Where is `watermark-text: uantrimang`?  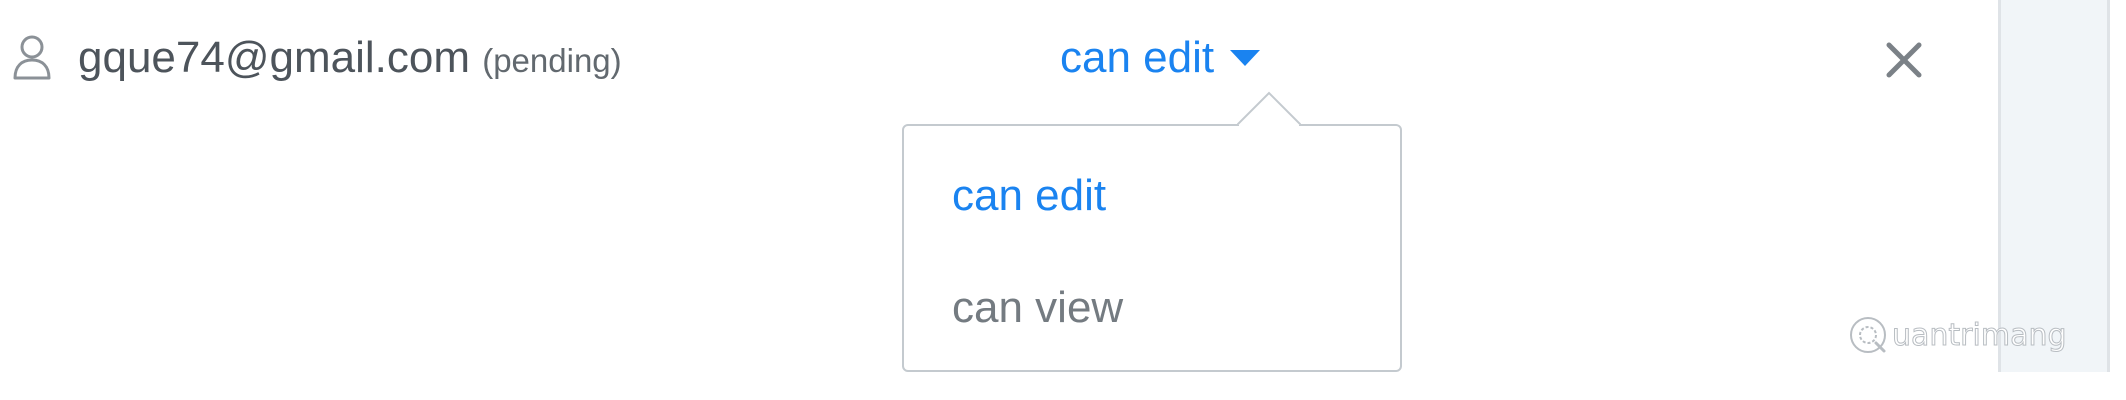
watermark-text: uantrimang is located at coordinates (1980, 335).